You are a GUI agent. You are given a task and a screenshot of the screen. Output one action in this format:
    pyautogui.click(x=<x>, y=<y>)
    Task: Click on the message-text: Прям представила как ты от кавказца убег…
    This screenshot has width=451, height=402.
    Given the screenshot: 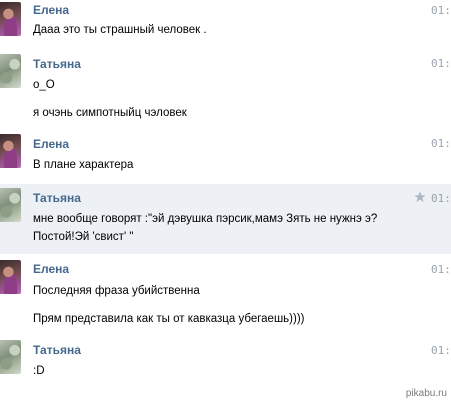 What is the action you would take?
    pyautogui.click(x=169, y=319)
    